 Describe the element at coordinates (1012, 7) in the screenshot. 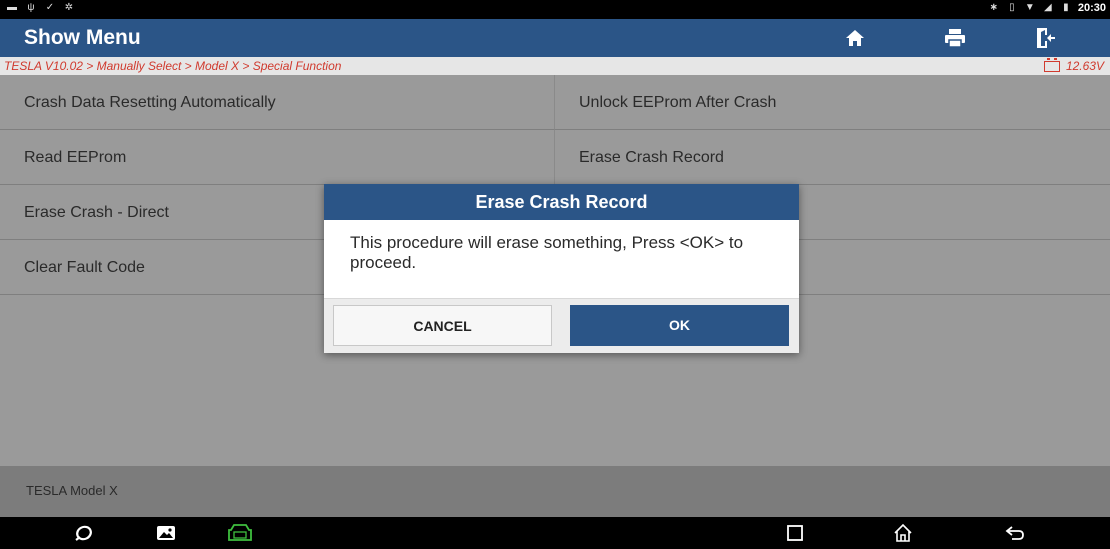

I see `vibrate-icon: ▯` at that location.